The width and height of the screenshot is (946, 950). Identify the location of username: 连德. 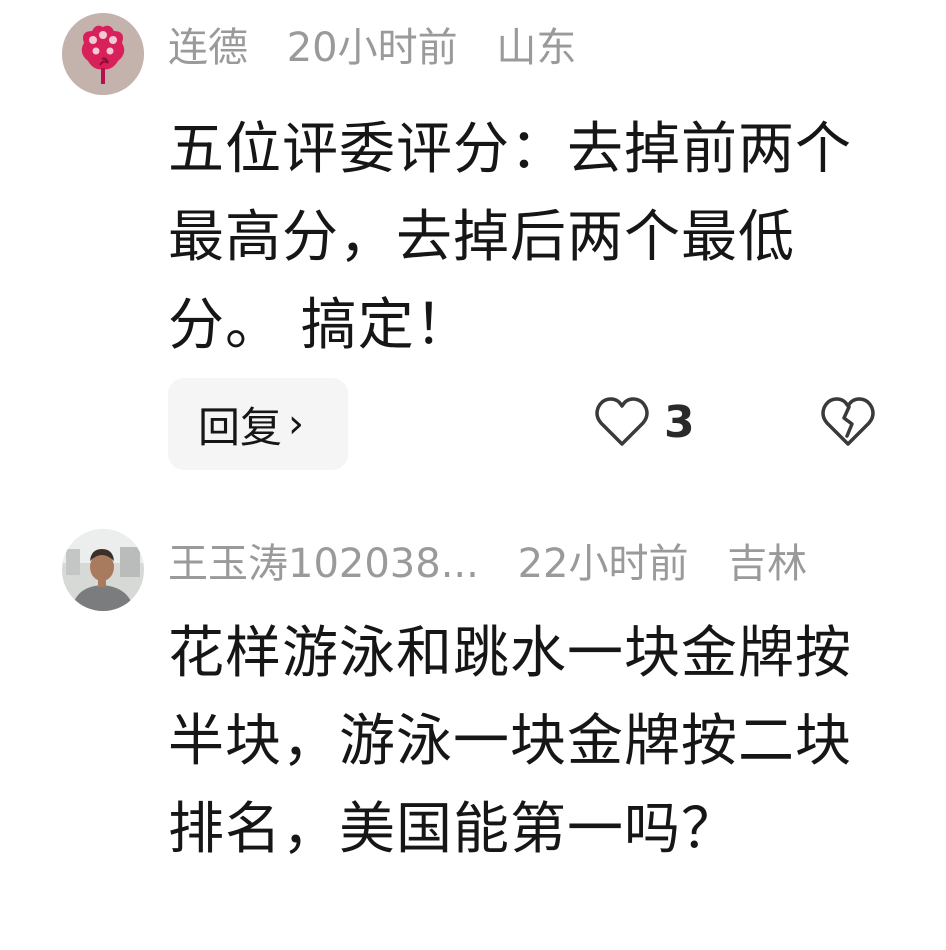
(208, 48).